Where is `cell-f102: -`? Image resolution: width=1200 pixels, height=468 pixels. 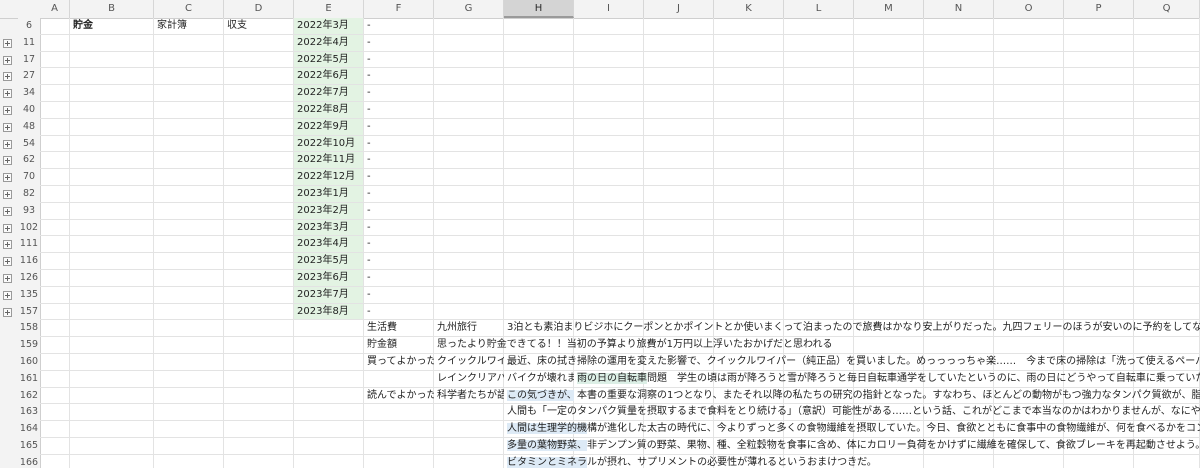 cell-f102: - is located at coordinates (782, 228).